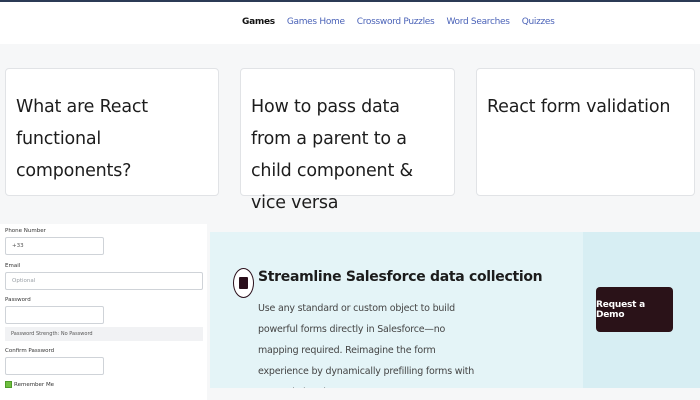  I want to click on nav-games: Games, so click(258, 22).